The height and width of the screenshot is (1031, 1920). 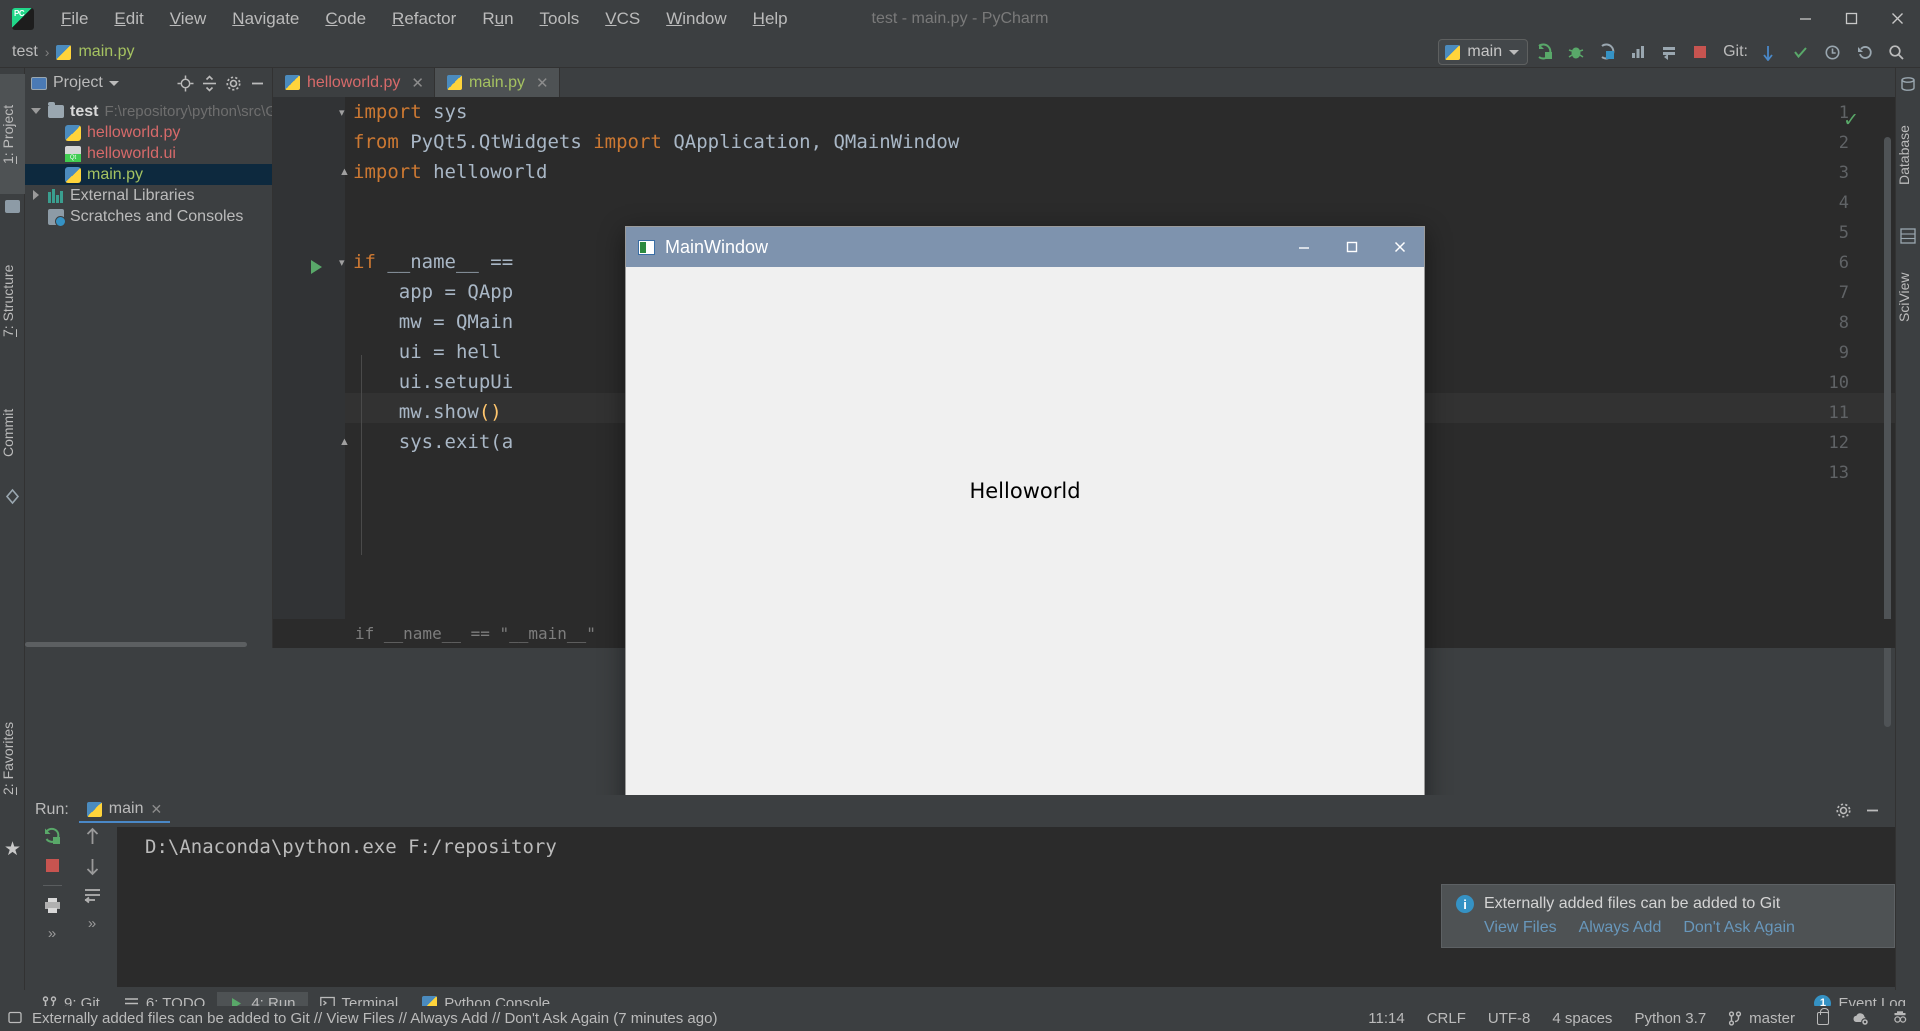 What do you see at coordinates (148, 111) in the screenshot?
I see `tree-item-test: test F:\repository\python\src\GUI\` at bounding box center [148, 111].